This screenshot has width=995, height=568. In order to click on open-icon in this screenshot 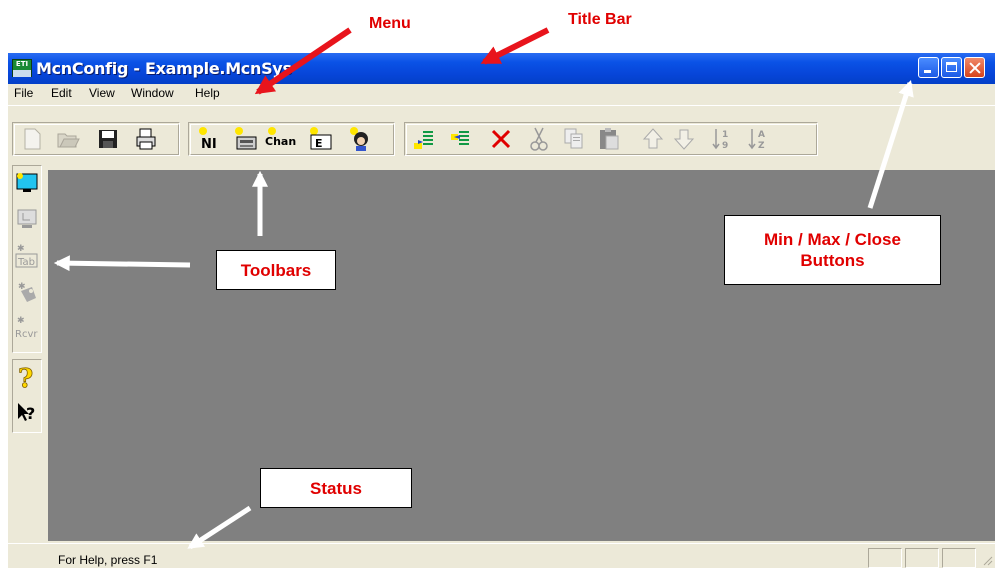, I will do `click(68, 139)`.